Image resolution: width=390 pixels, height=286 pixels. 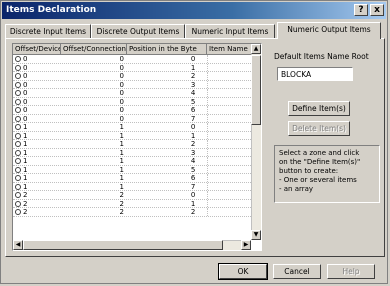 What do you see at coordinates (319, 128) in the screenshot?
I see `delete-items-button: Delete Item(s)` at bounding box center [319, 128].